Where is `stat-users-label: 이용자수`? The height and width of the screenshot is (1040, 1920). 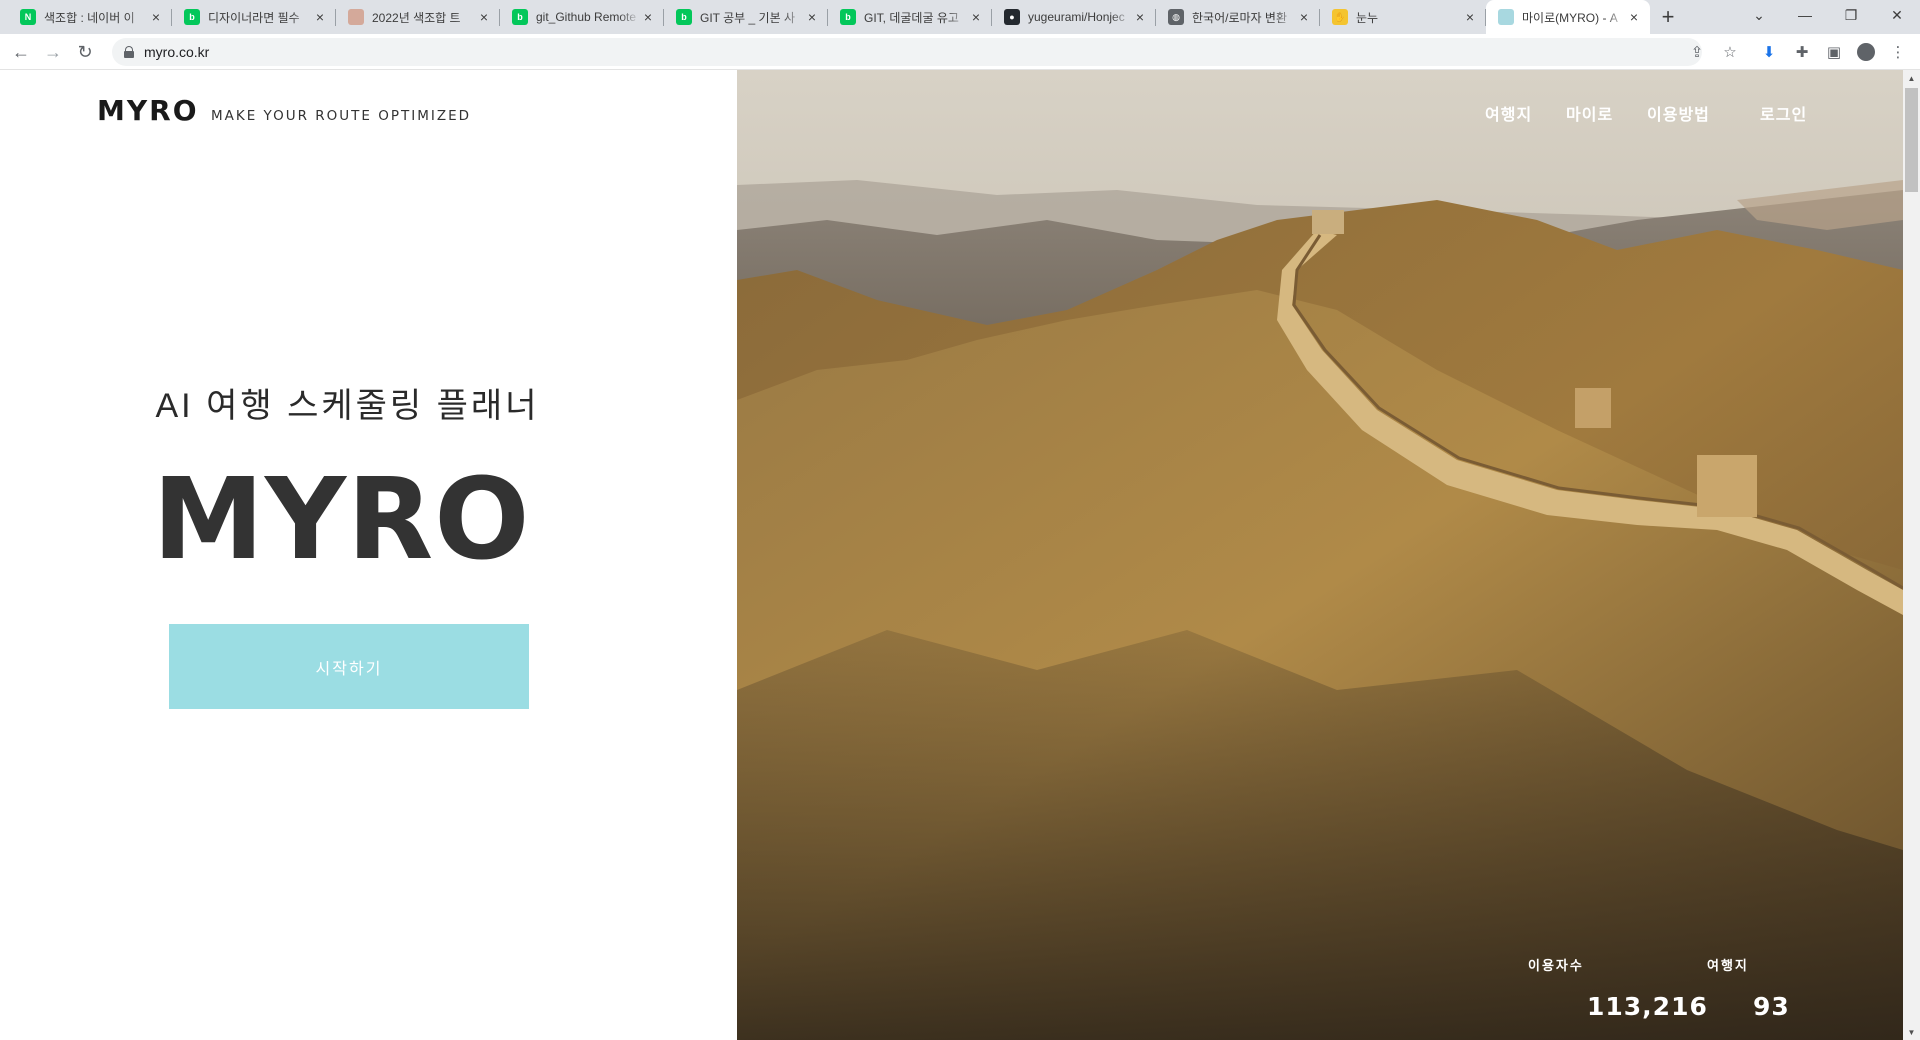
stat-users-label: 이용자수 is located at coordinates (1556, 965).